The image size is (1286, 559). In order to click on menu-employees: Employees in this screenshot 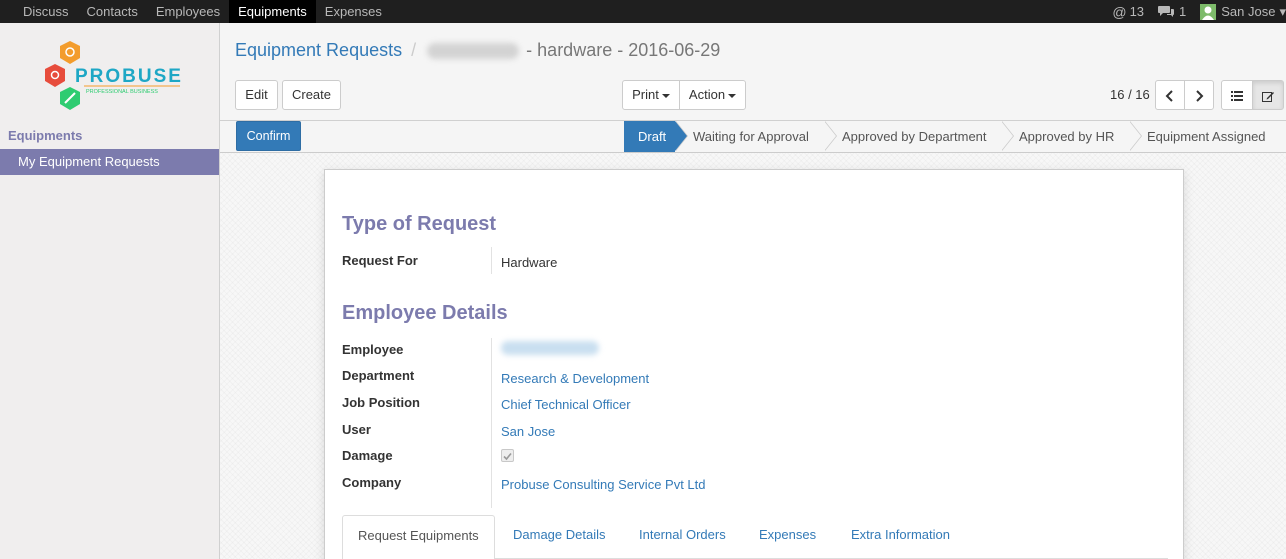, I will do `click(188, 11)`.